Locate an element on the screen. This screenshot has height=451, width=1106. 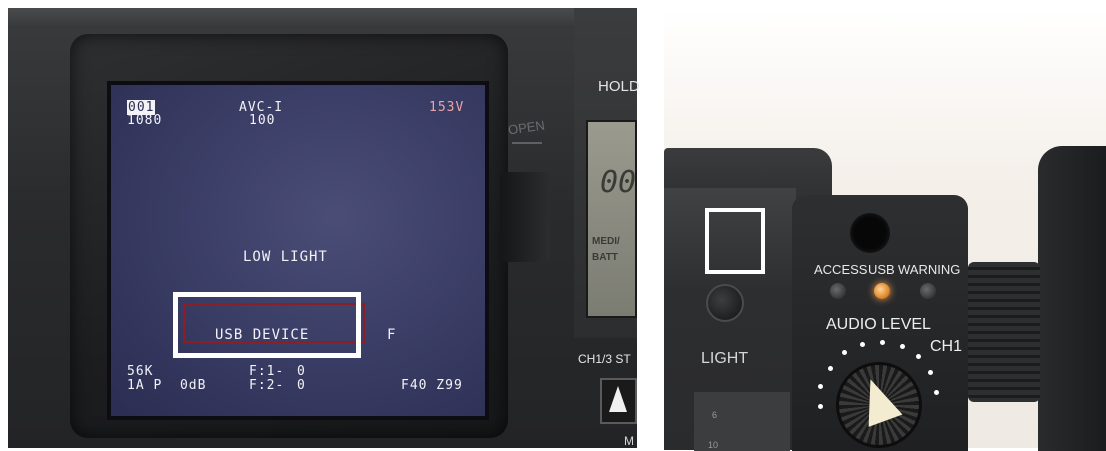
ch1-label: CH1 is located at coordinates (946, 346).